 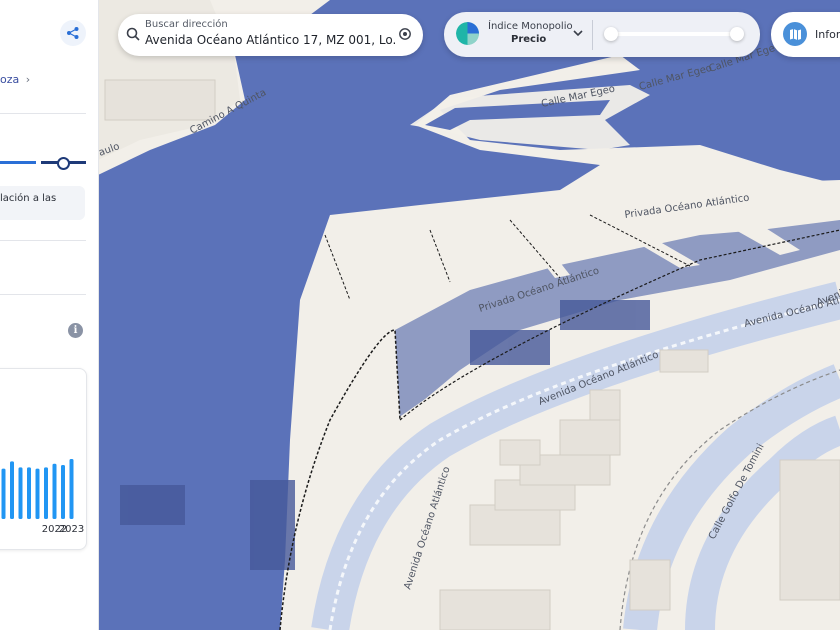 What do you see at coordinates (186, 24) in the screenshot?
I see `search-label: Buscar dirección` at bounding box center [186, 24].